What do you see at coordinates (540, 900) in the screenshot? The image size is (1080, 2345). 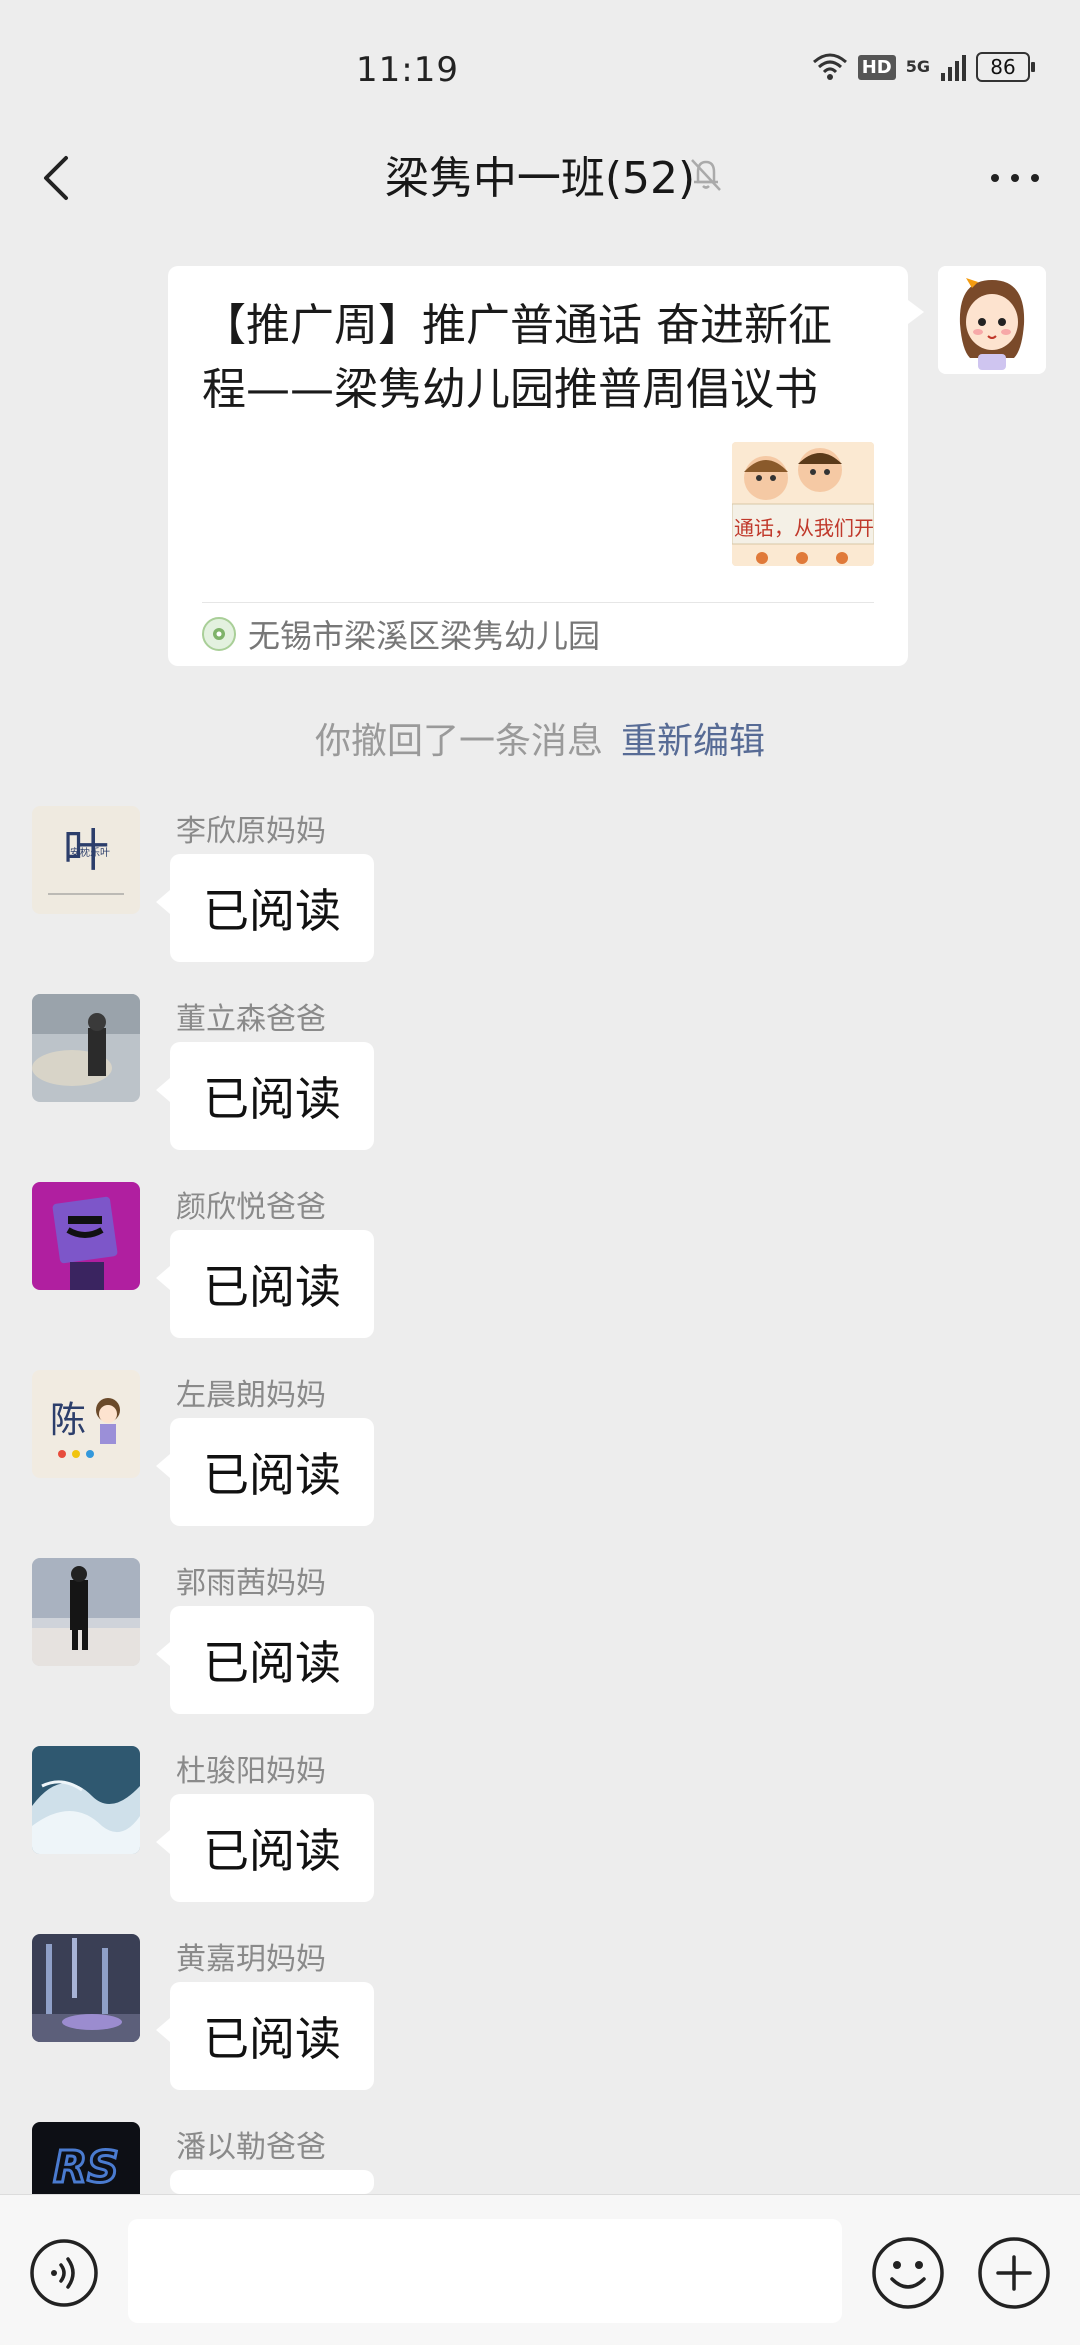 I see `message-row: 叶 安枕乐叶 李欣原妈妈 已阅读` at bounding box center [540, 900].